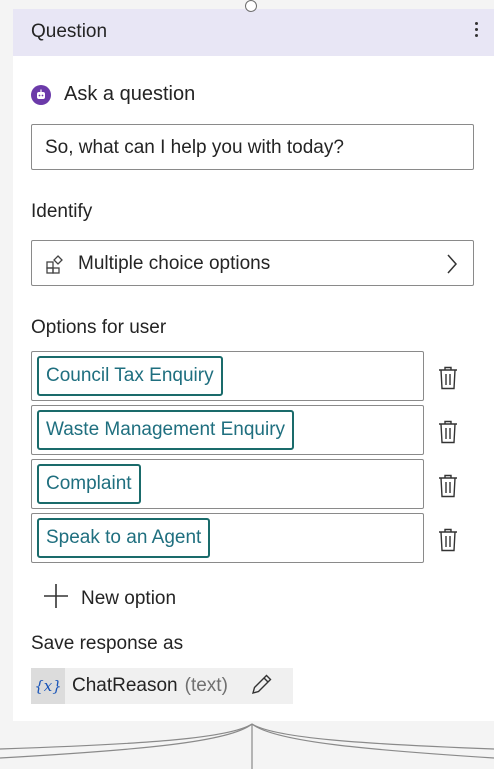 This screenshot has width=494, height=769. I want to click on options-label: Options for user, so click(99, 327).